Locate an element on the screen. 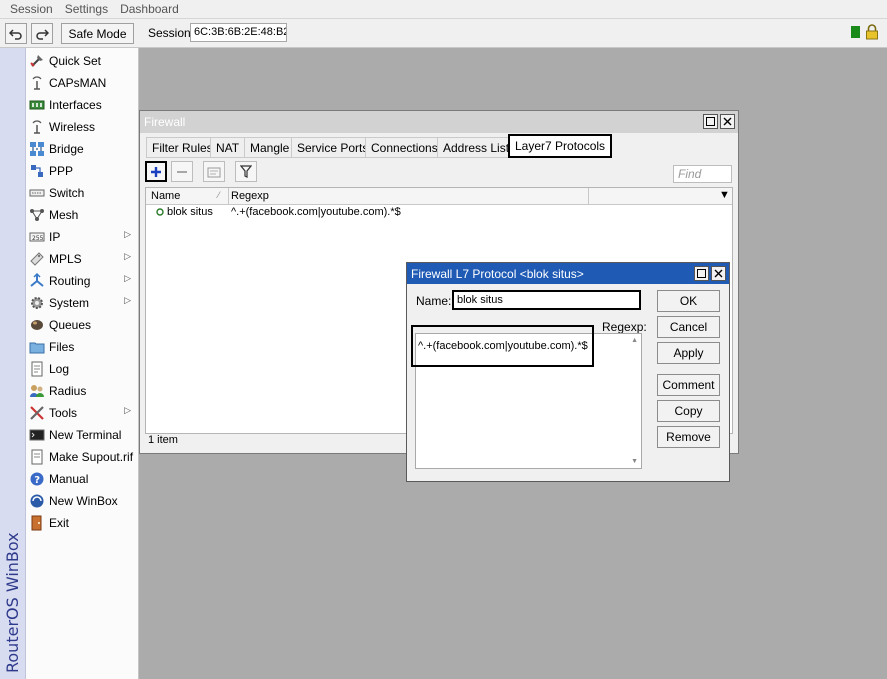 The height and width of the screenshot is (679, 887). sidebar-item-mpls: MPLS ▷ is located at coordinates (82, 259).